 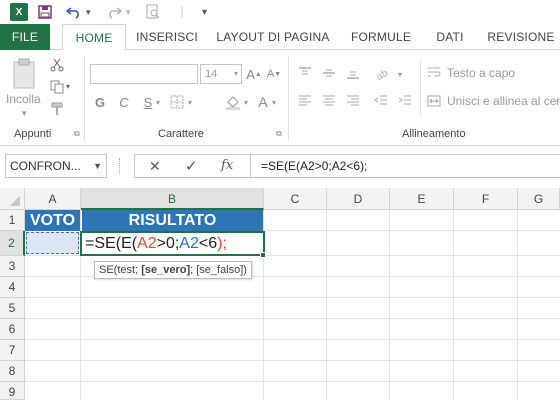 I want to click on clipboard-launcher-icon: ⧉, so click(x=77, y=134).